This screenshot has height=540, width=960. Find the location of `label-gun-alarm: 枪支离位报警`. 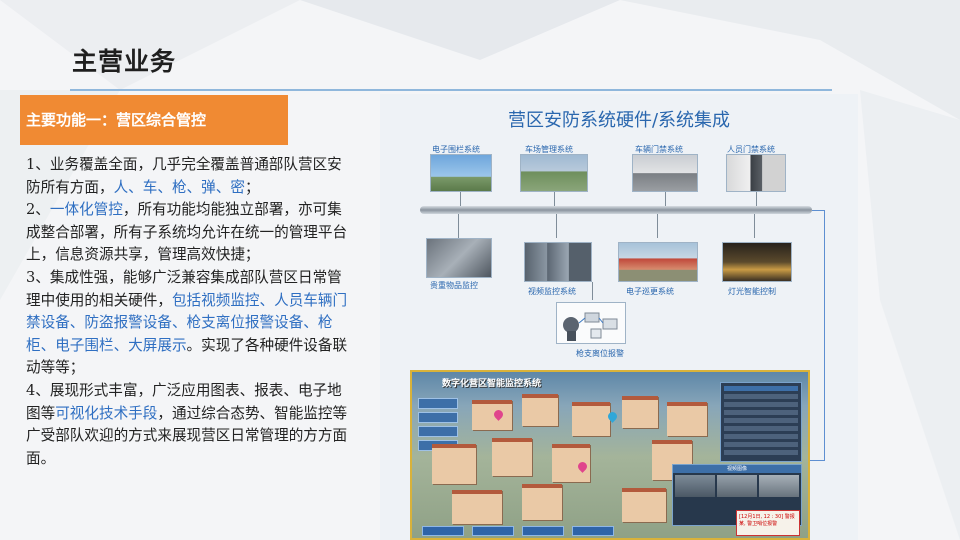

label-gun-alarm: 枪支离位报警 is located at coordinates (600, 353).